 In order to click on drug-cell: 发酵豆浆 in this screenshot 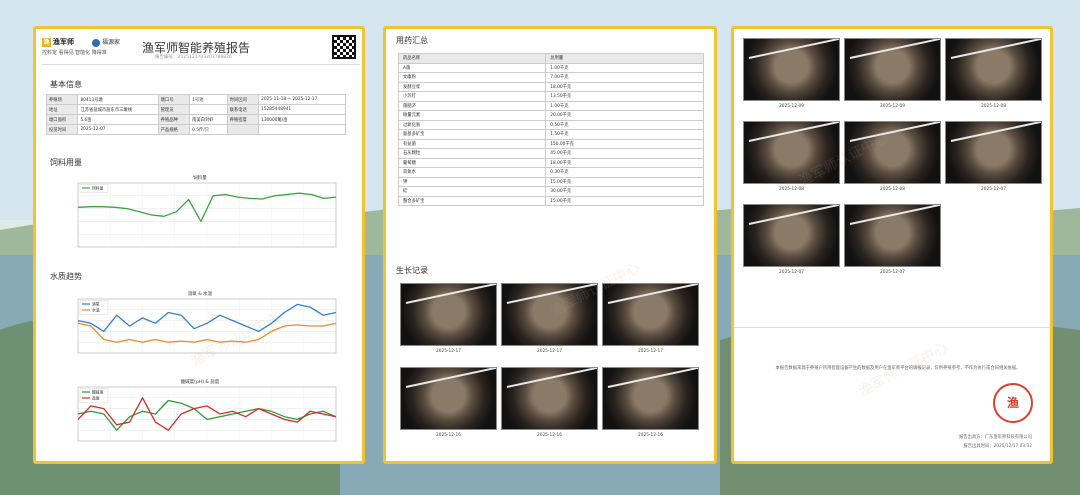, I will do `click(472, 86)`.